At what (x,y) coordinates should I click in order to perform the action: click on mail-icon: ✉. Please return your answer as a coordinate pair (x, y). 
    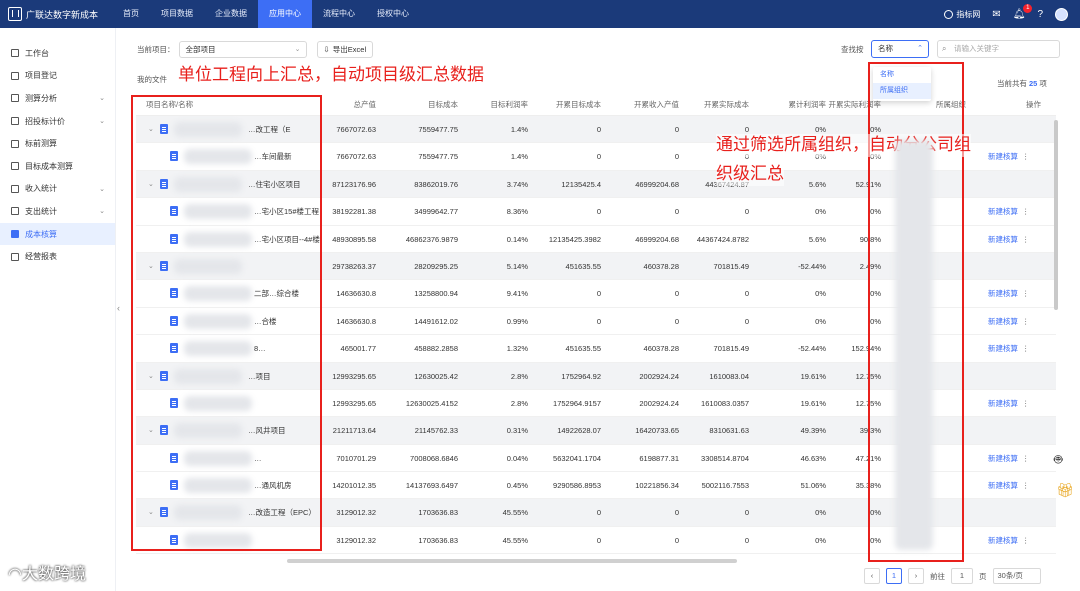
    Looking at the image, I should click on (996, 14).